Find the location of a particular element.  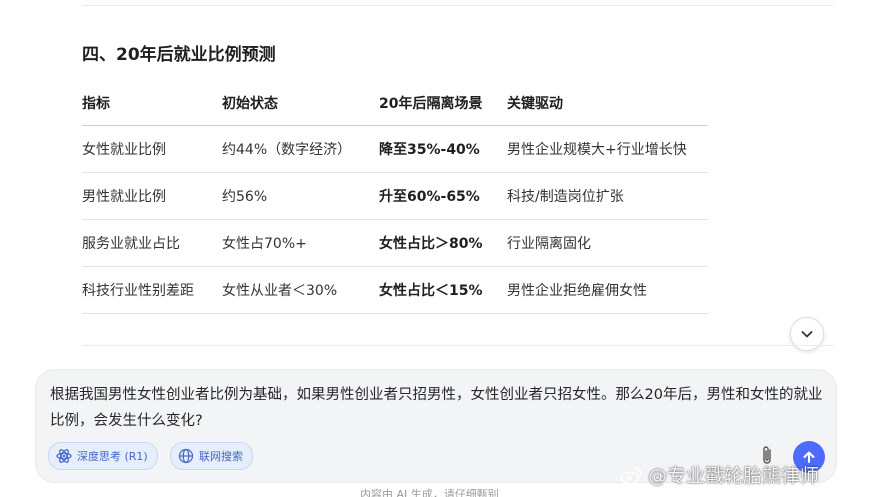

table-cell: 行业隔离固化 is located at coordinates (549, 244).